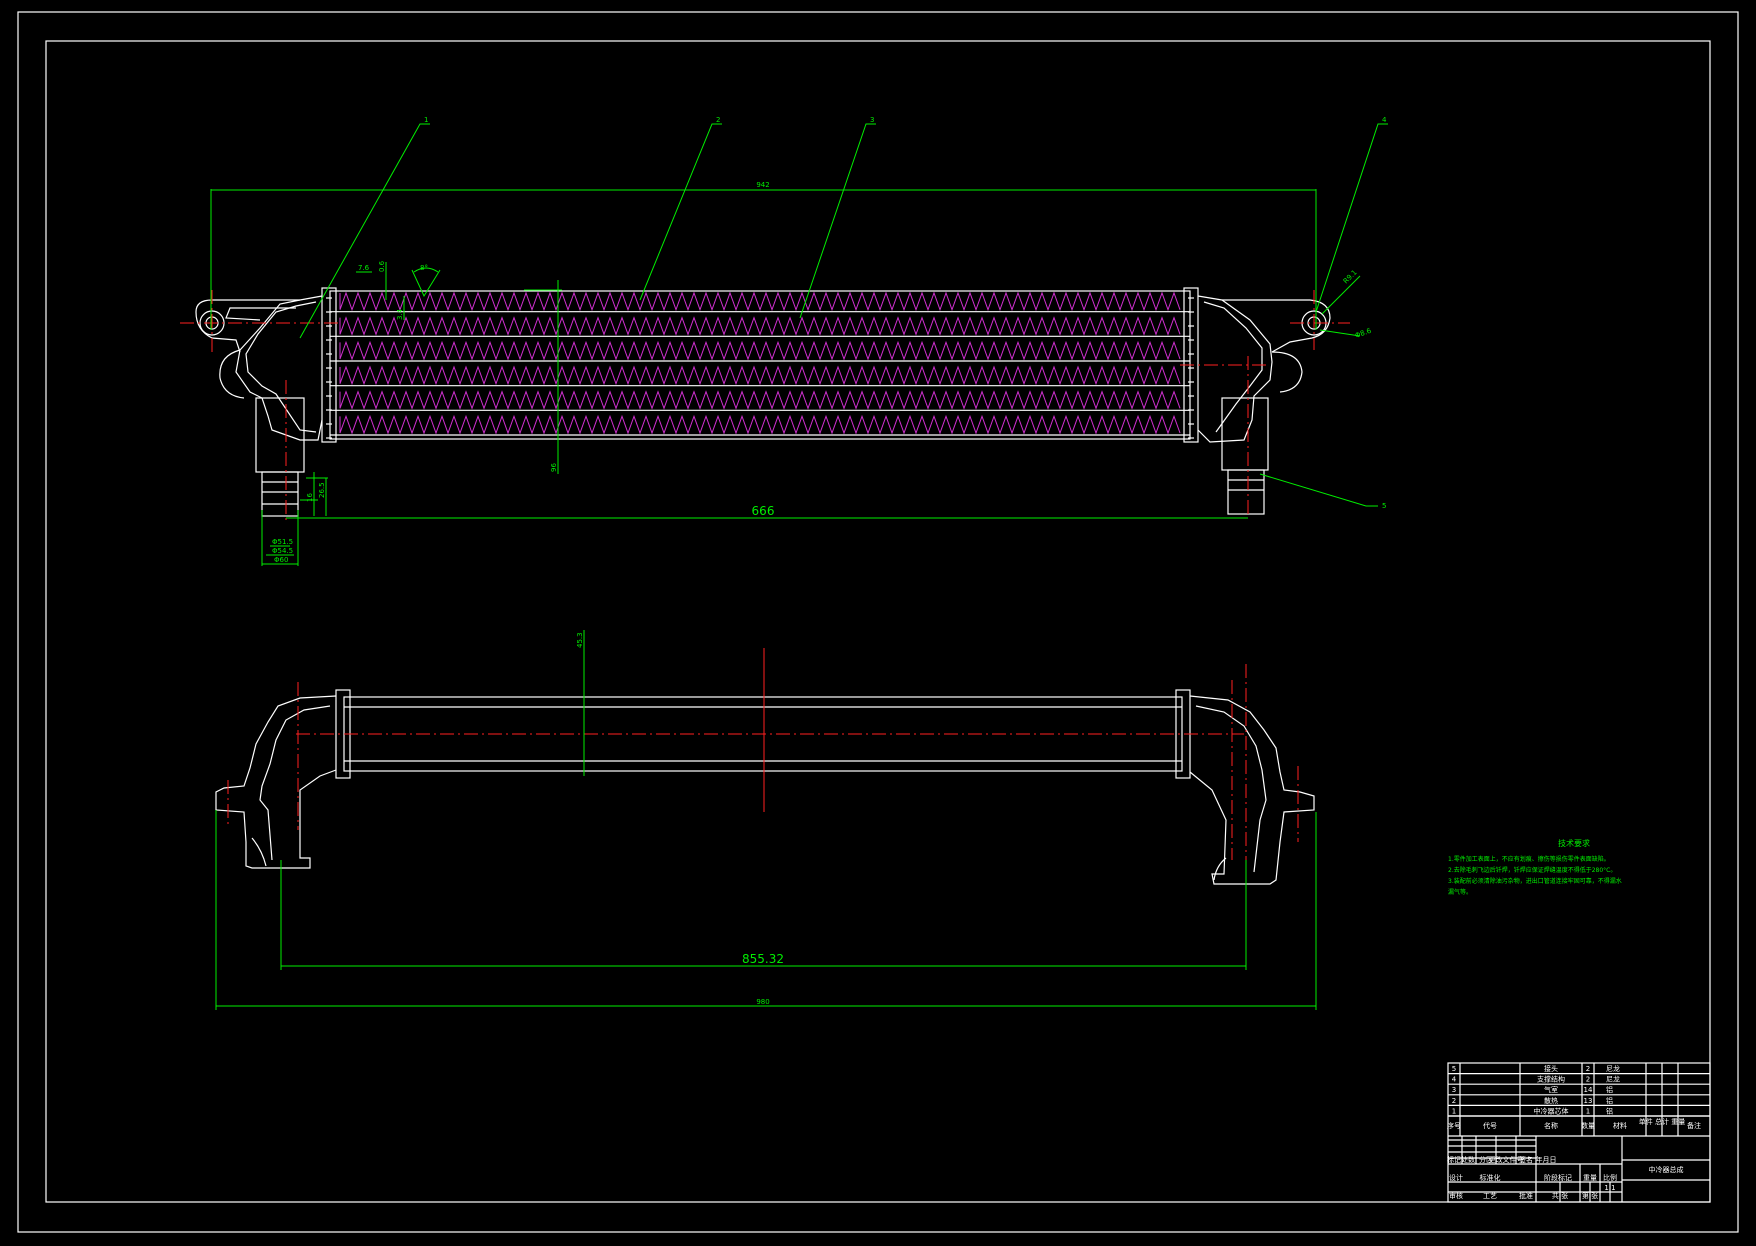  I want to click on title-small-label: 1:1, so click(1609, 1188).